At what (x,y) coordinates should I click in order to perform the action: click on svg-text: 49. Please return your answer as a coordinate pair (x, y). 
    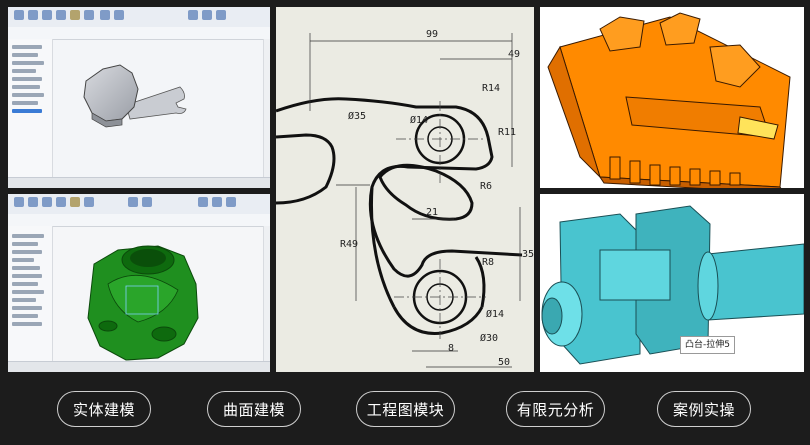
    Looking at the image, I should click on (514, 54).